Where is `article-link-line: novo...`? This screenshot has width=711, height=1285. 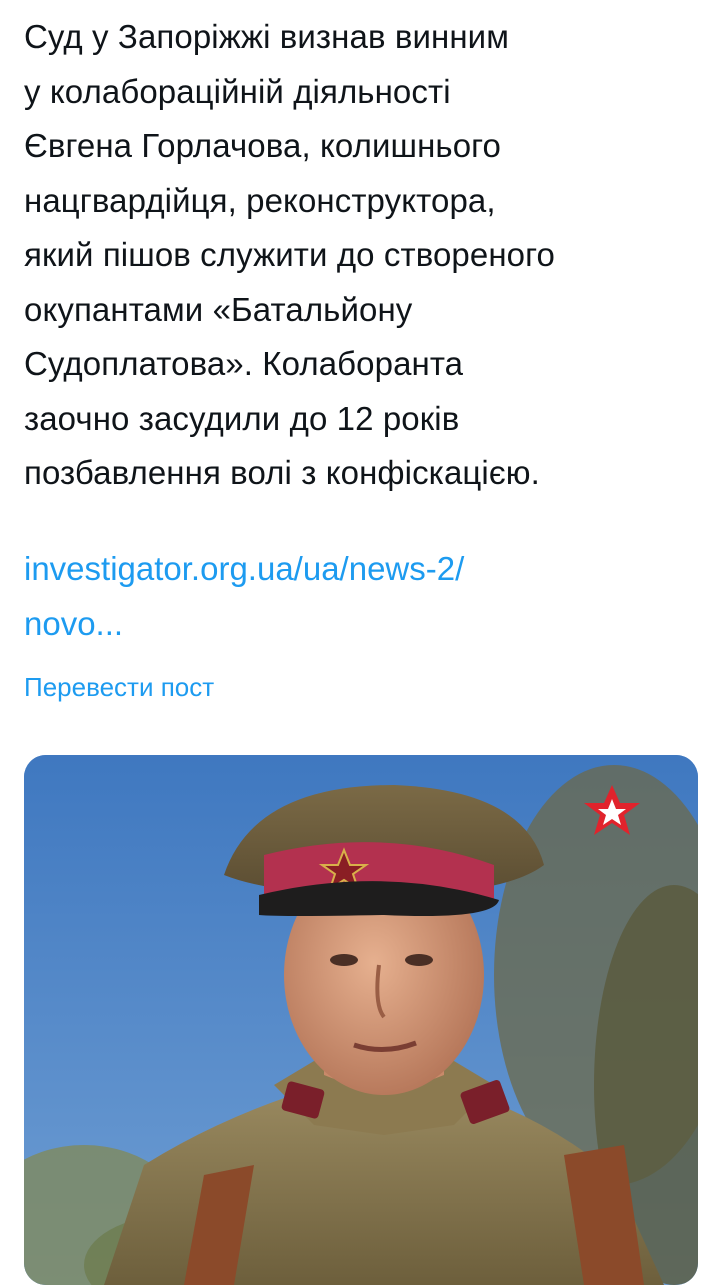 article-link-line: novo... is located at coordinates (244, 624).